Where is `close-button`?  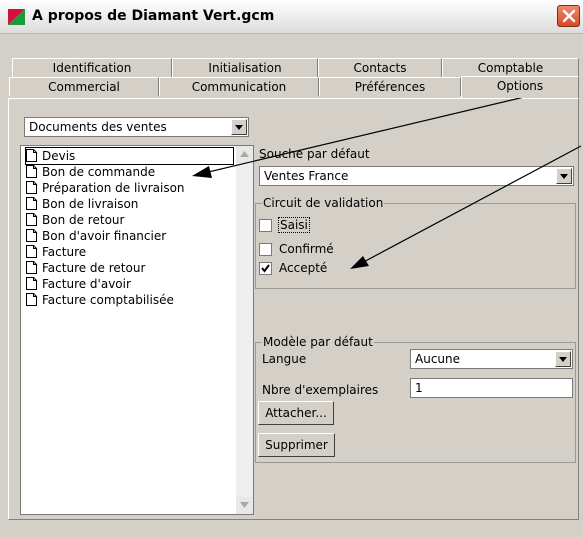 close-button is located at coordinates (568, 16).